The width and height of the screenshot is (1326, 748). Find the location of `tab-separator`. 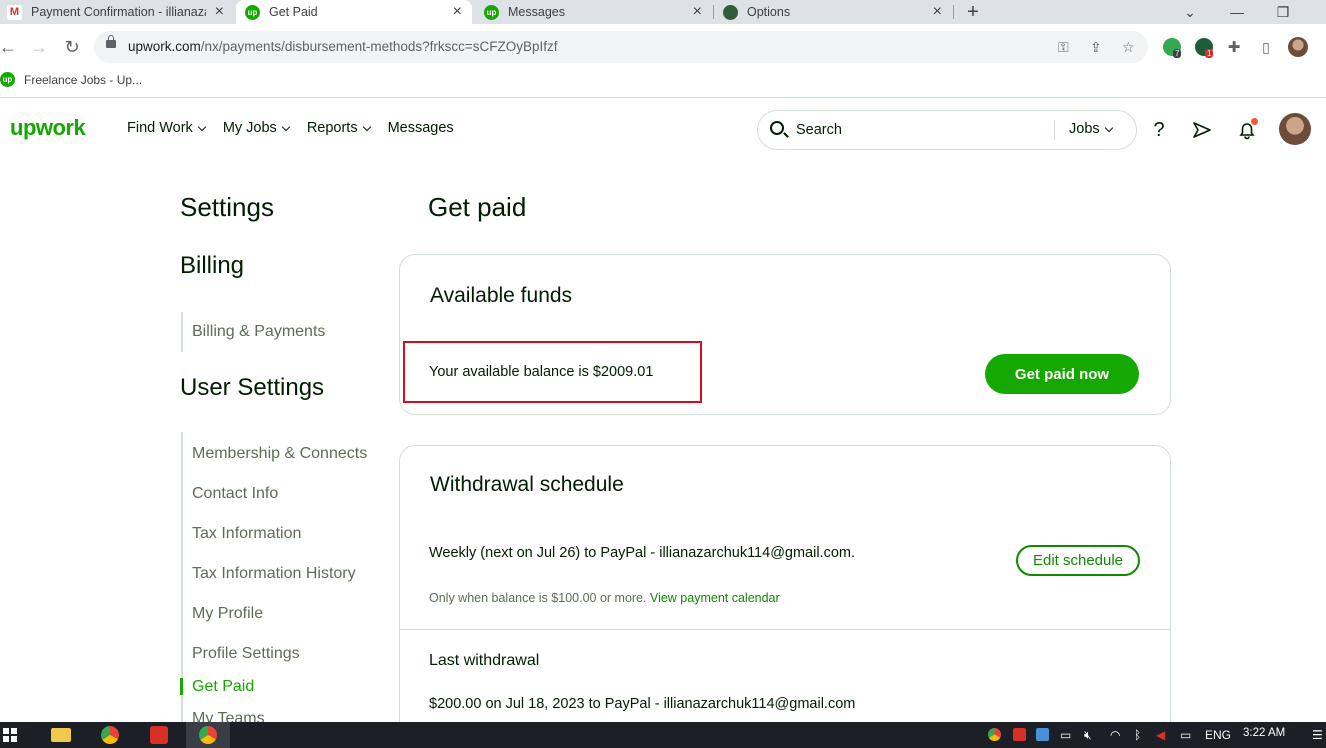

tab-separator is located at coordinates (713, 12).